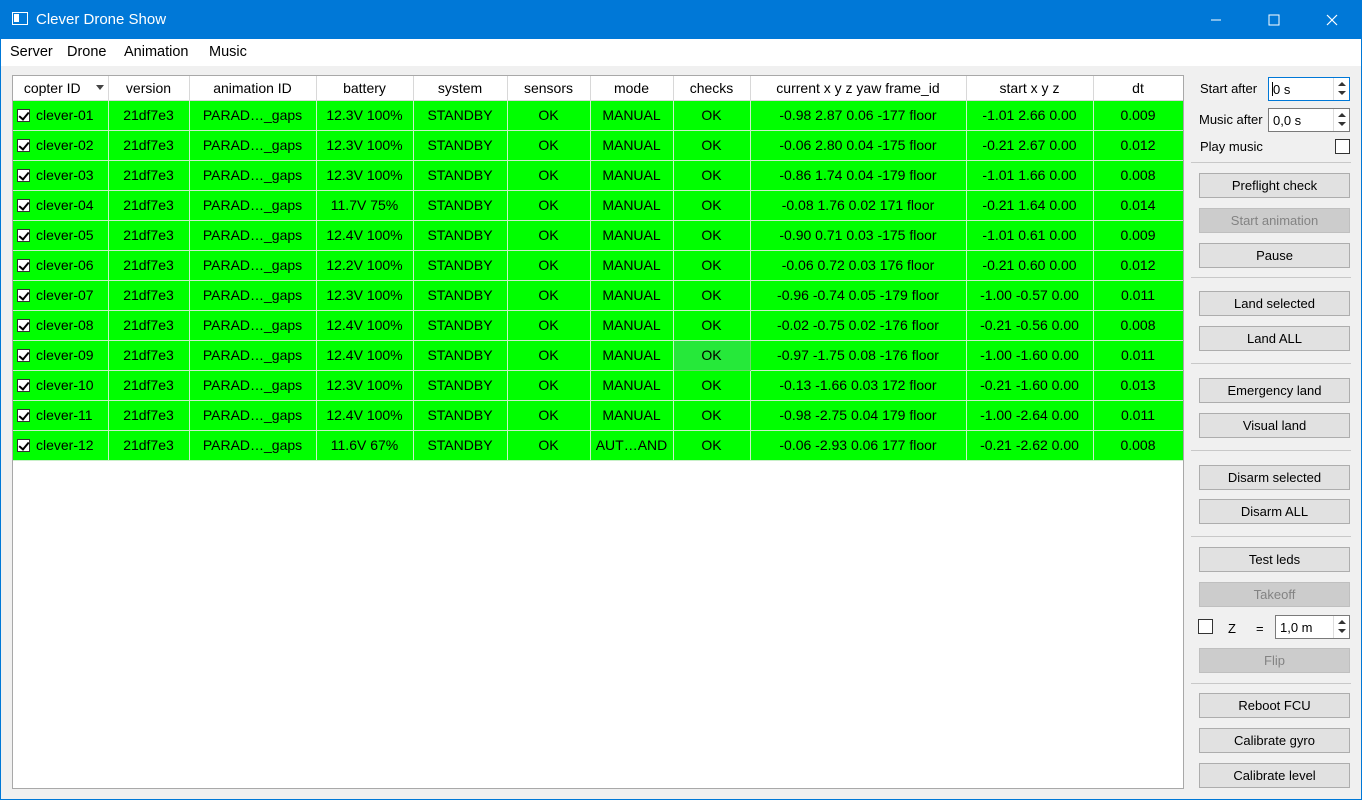 This screenshot has width=1362, height=800. Describe the element at coordinates (858, 385) in the screenshot. I see `cell-current: -0.13 -1.66 0.03 172 floor` at that location.